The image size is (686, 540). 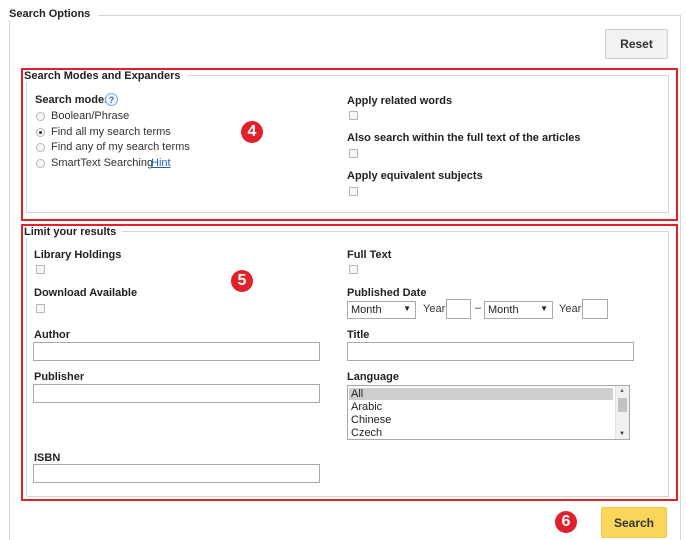 I want to click on annotation-badge-4: 4, so click(x=252, y=132).